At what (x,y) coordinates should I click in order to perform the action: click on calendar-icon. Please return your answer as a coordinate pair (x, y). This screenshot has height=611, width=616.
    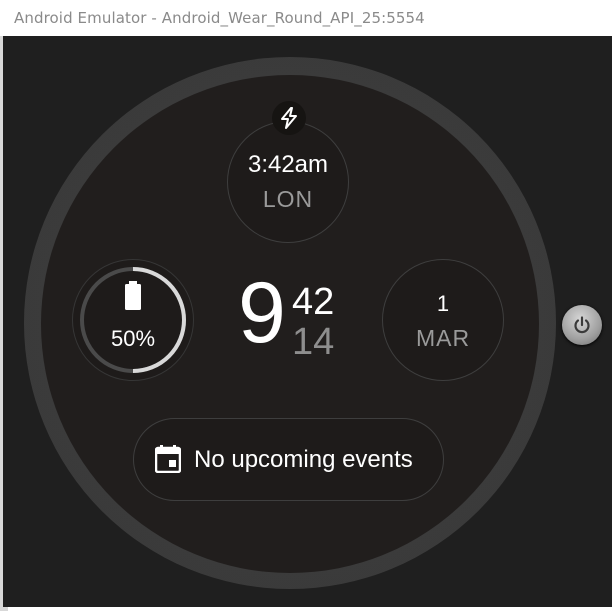
    Looking at the image, I should click on (168, 459).